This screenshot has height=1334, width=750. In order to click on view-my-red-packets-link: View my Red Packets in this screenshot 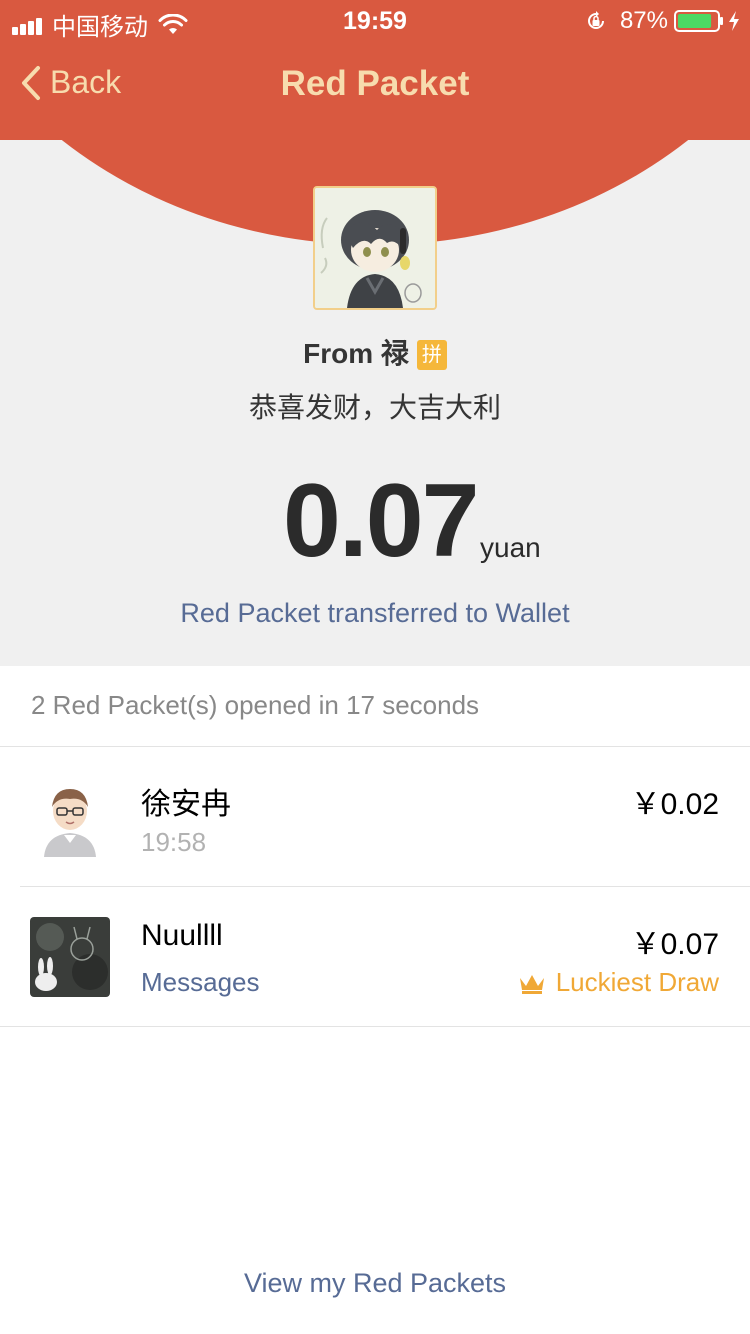, I will do `click(375, 1283)`.